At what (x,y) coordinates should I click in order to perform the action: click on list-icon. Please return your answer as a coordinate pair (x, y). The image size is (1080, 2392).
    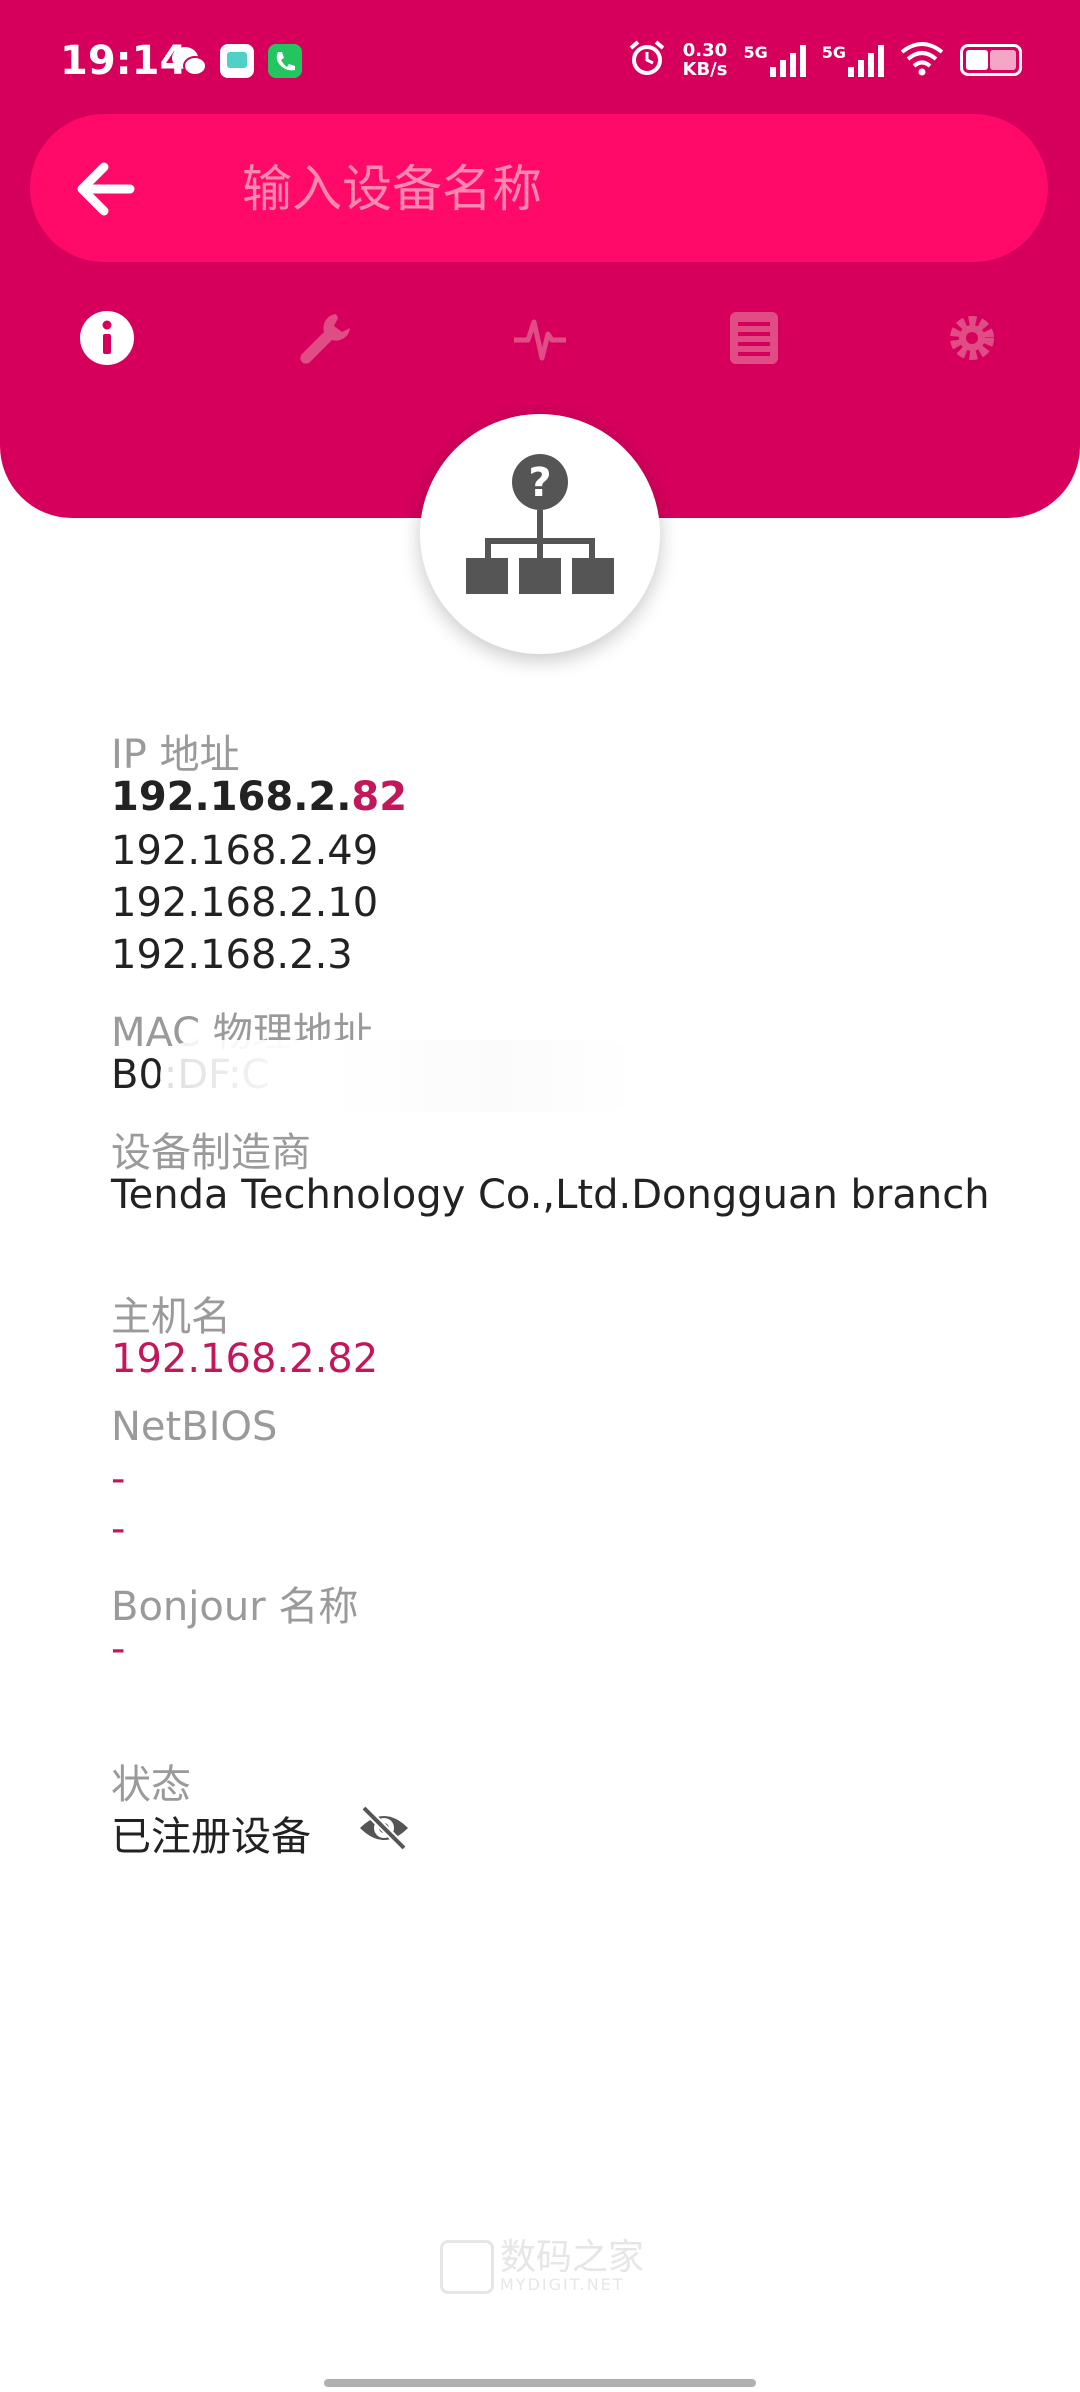
    Looking at the image, I should click on (754, 340).